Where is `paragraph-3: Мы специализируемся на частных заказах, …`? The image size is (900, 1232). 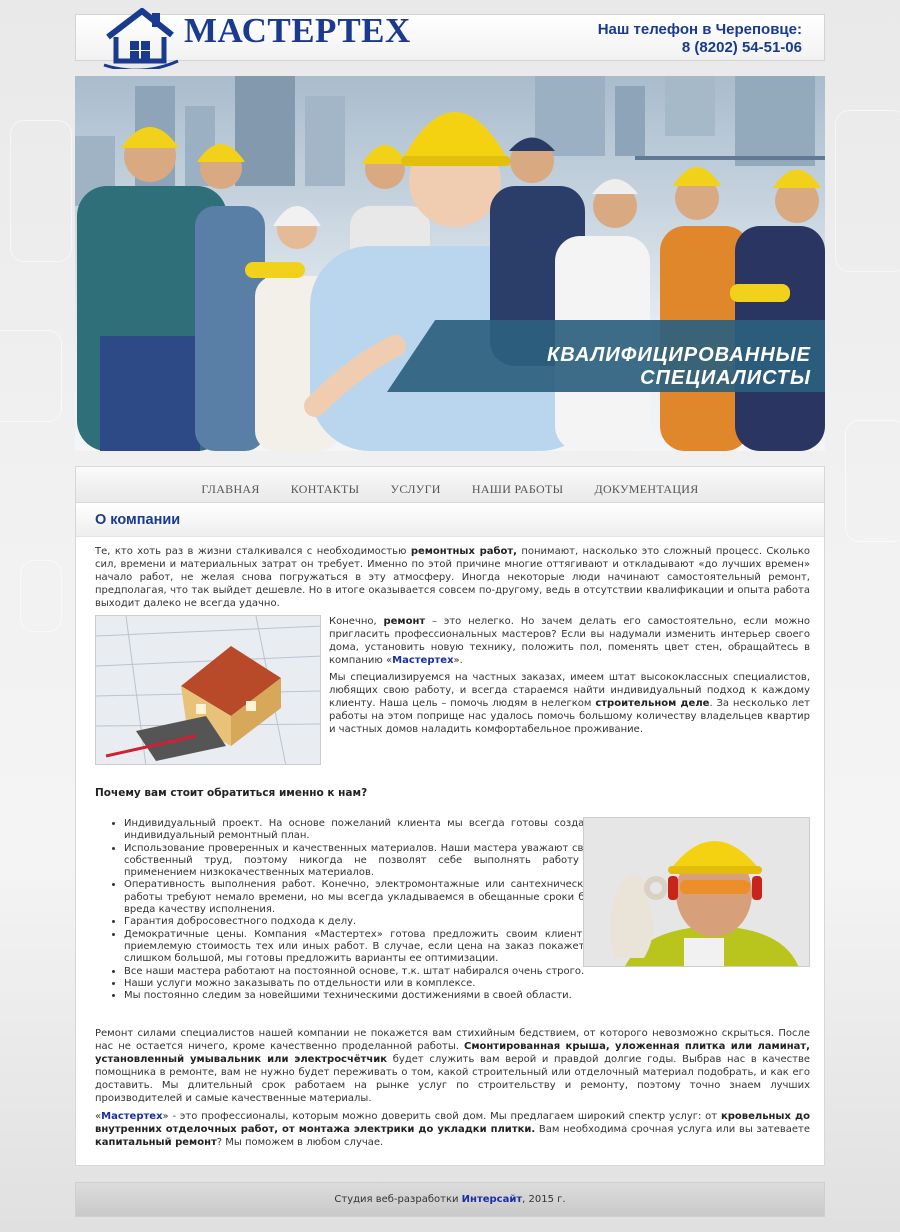 paragraph-3: Мы специализируемся на частных заказах, … is located at coordinates (569, 703).